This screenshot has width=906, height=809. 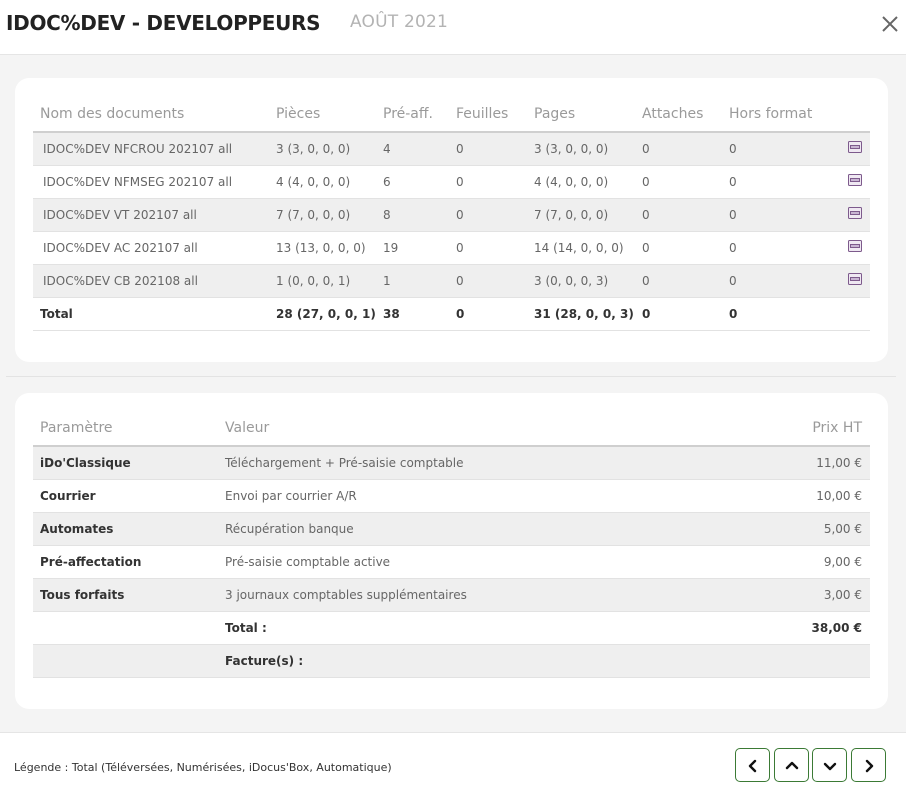 I want to click on total-pieces: 28 (27, 0, 0, 1), so click(x=322, y=314).